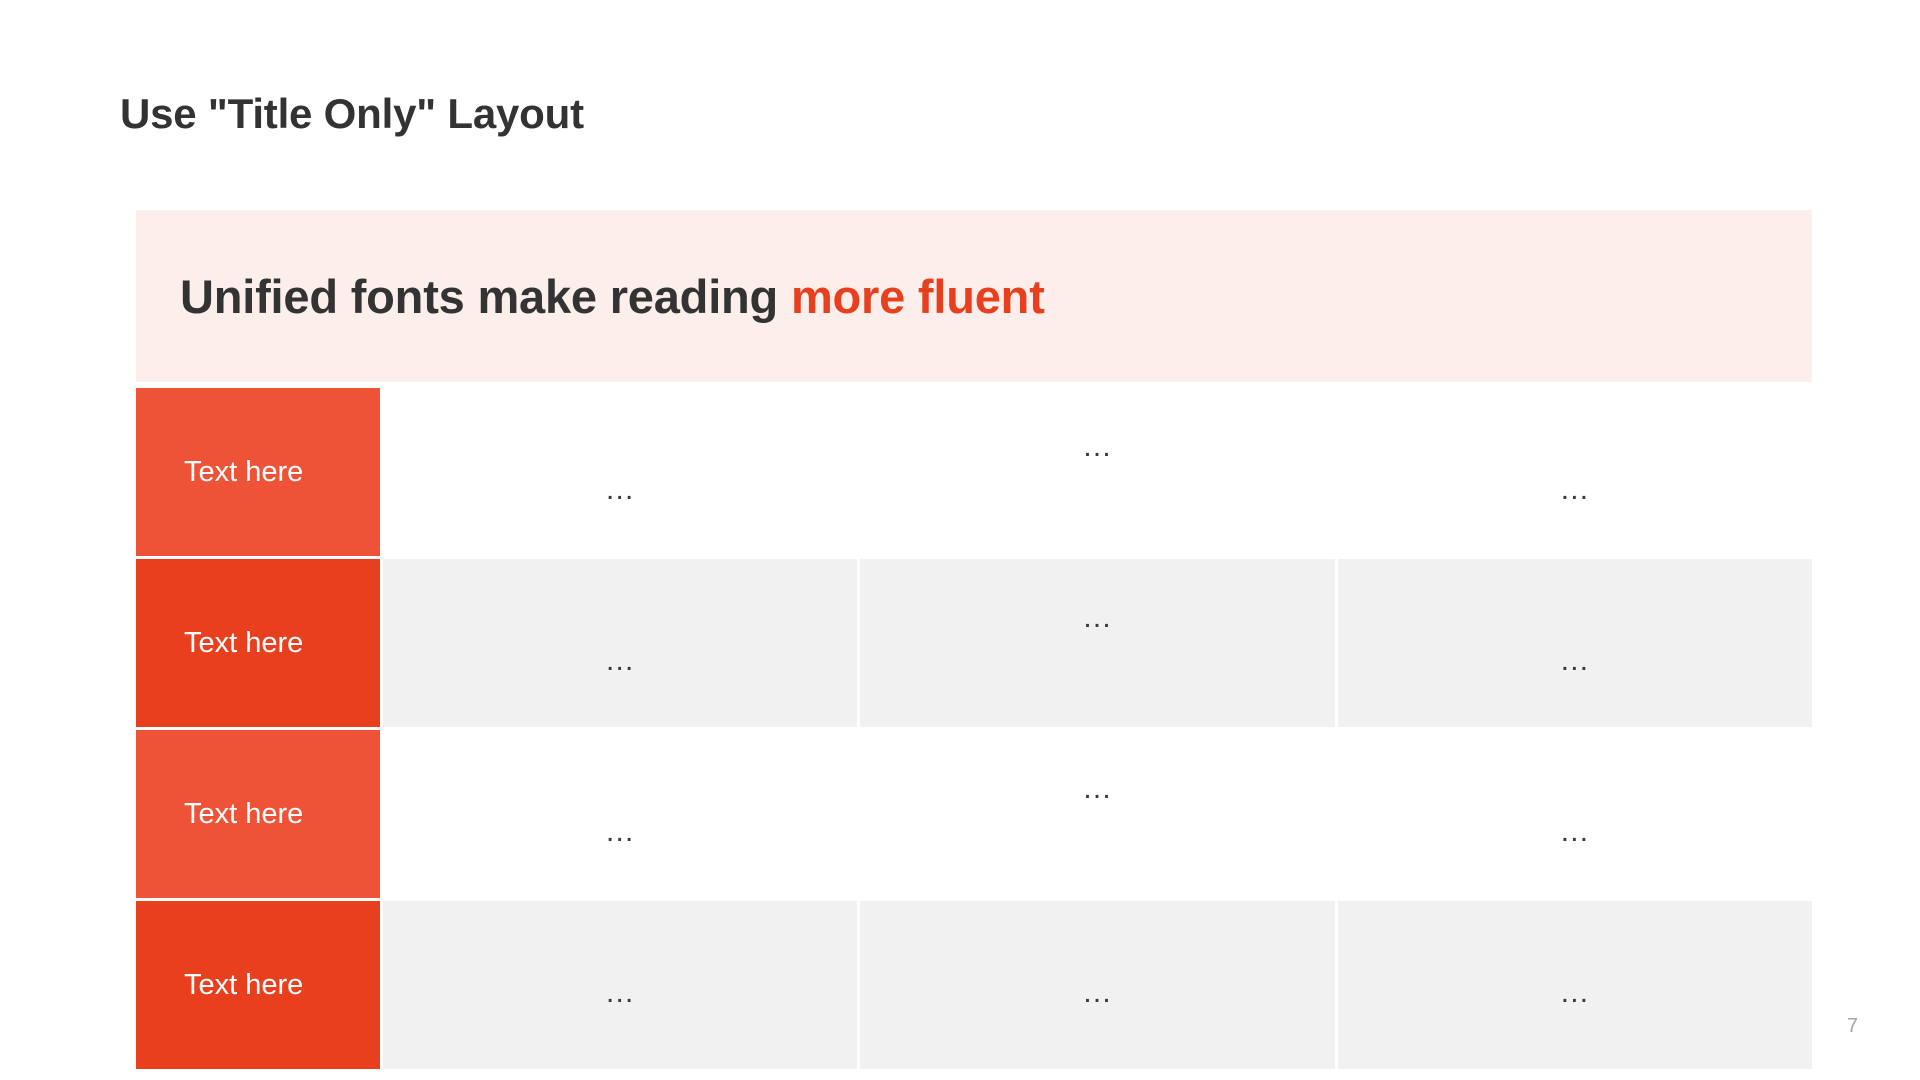 This screenshot has width=1920, height=1080. I want to click on banner-text-plain: Unified fonts make reading, so click(485, 296).